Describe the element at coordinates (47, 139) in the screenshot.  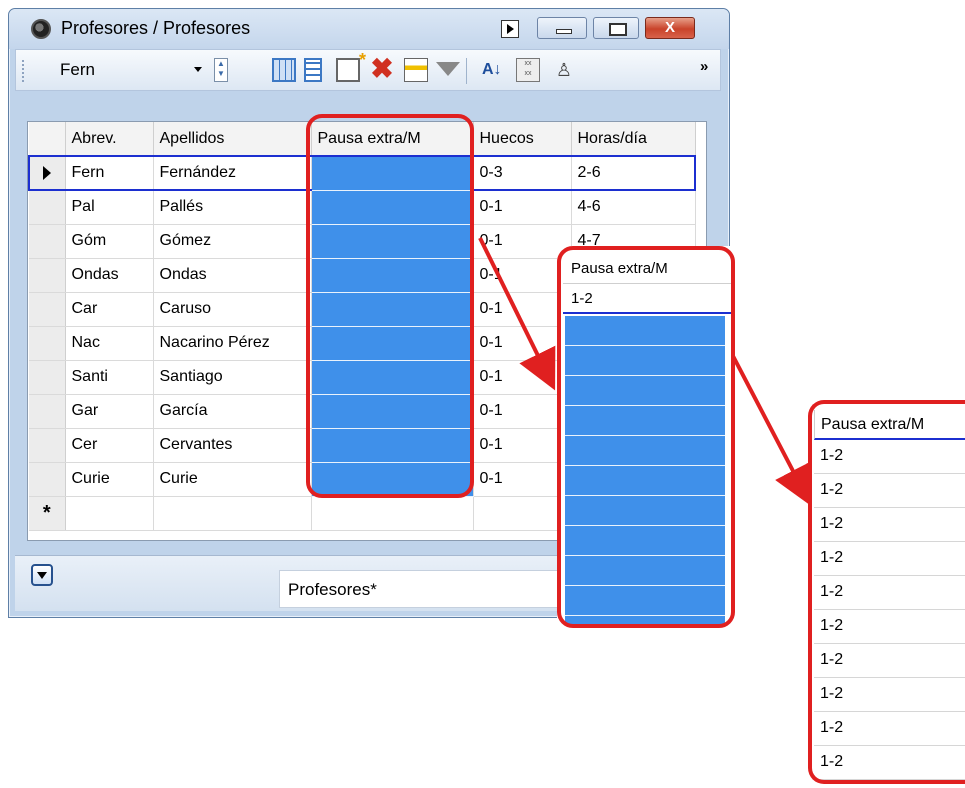
I see `row-selector-header` at that location.